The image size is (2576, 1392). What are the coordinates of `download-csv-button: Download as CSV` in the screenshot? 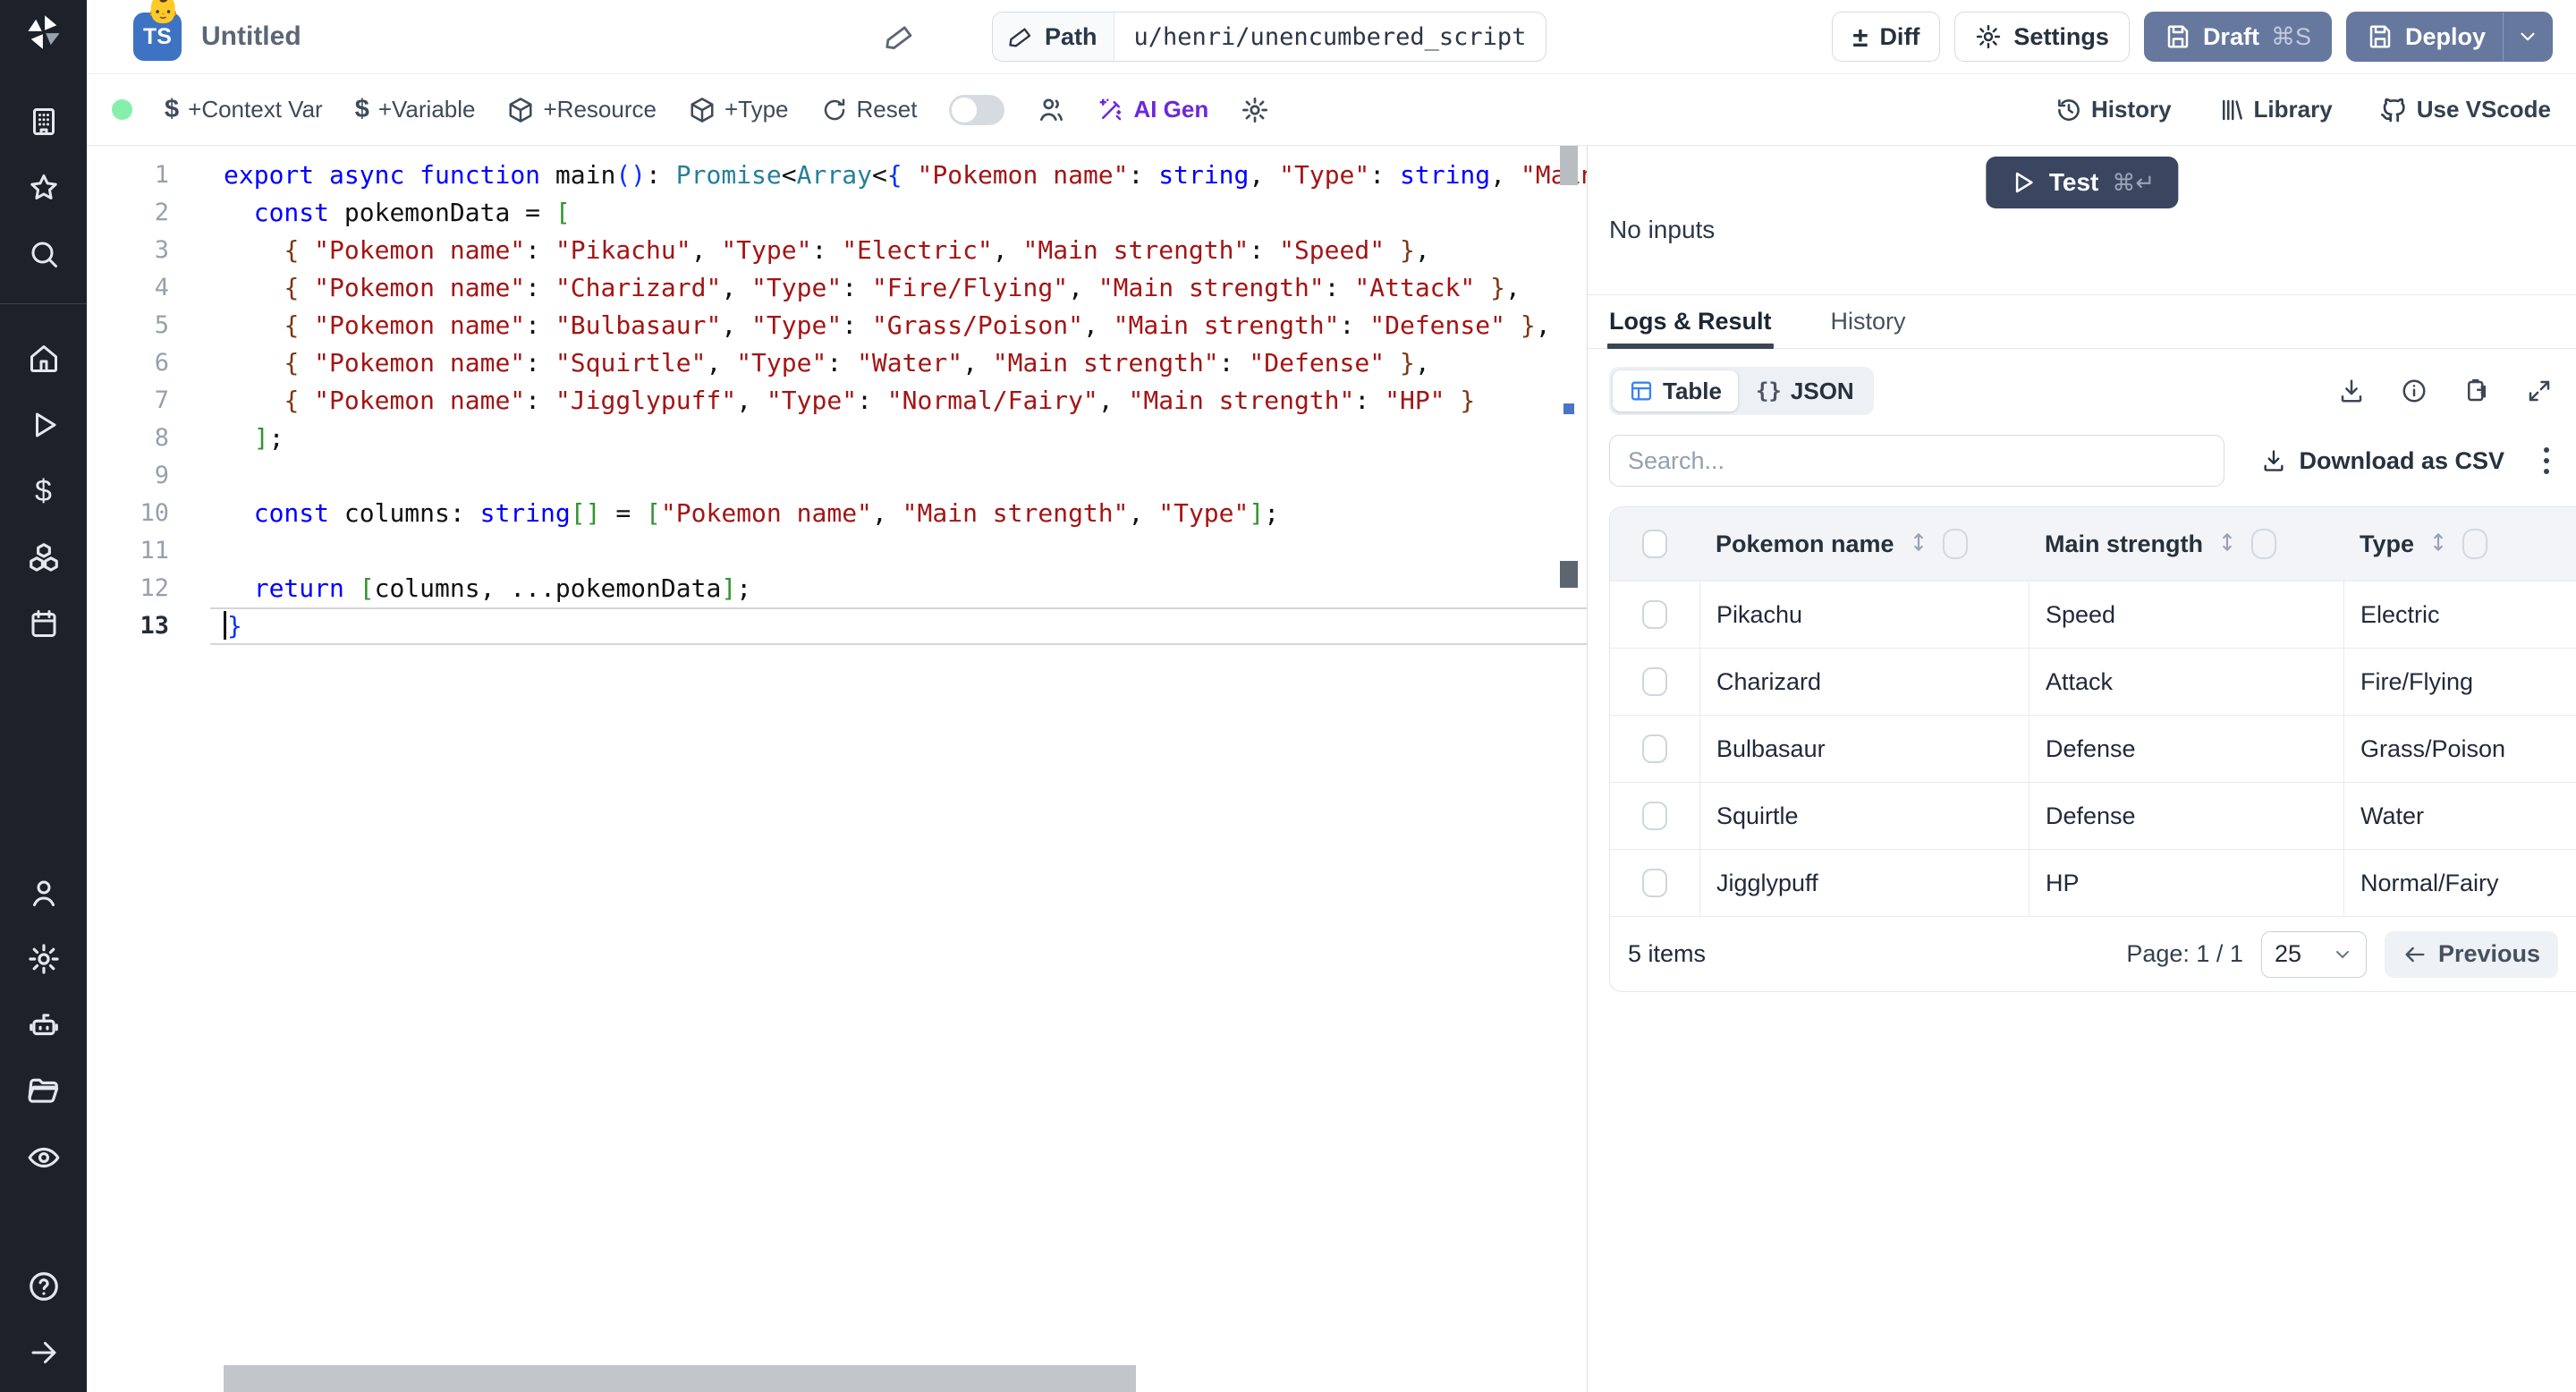 It's located at (2382, 461).